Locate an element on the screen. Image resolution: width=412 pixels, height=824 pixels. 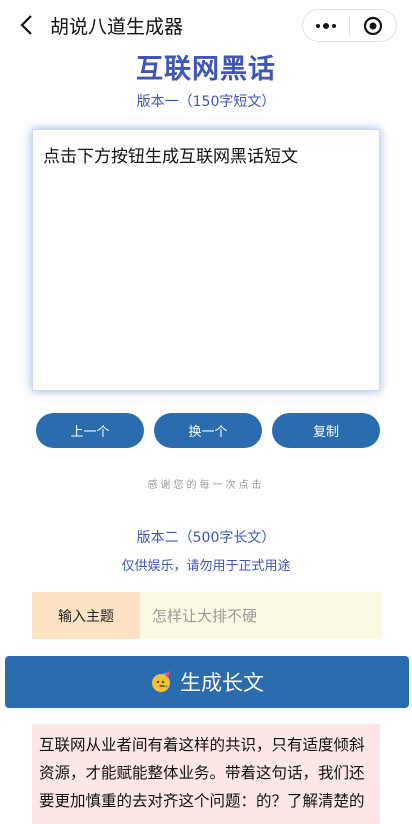
action-button-row: 上一个 换一个 复制 is located at coordinates (208, 430).